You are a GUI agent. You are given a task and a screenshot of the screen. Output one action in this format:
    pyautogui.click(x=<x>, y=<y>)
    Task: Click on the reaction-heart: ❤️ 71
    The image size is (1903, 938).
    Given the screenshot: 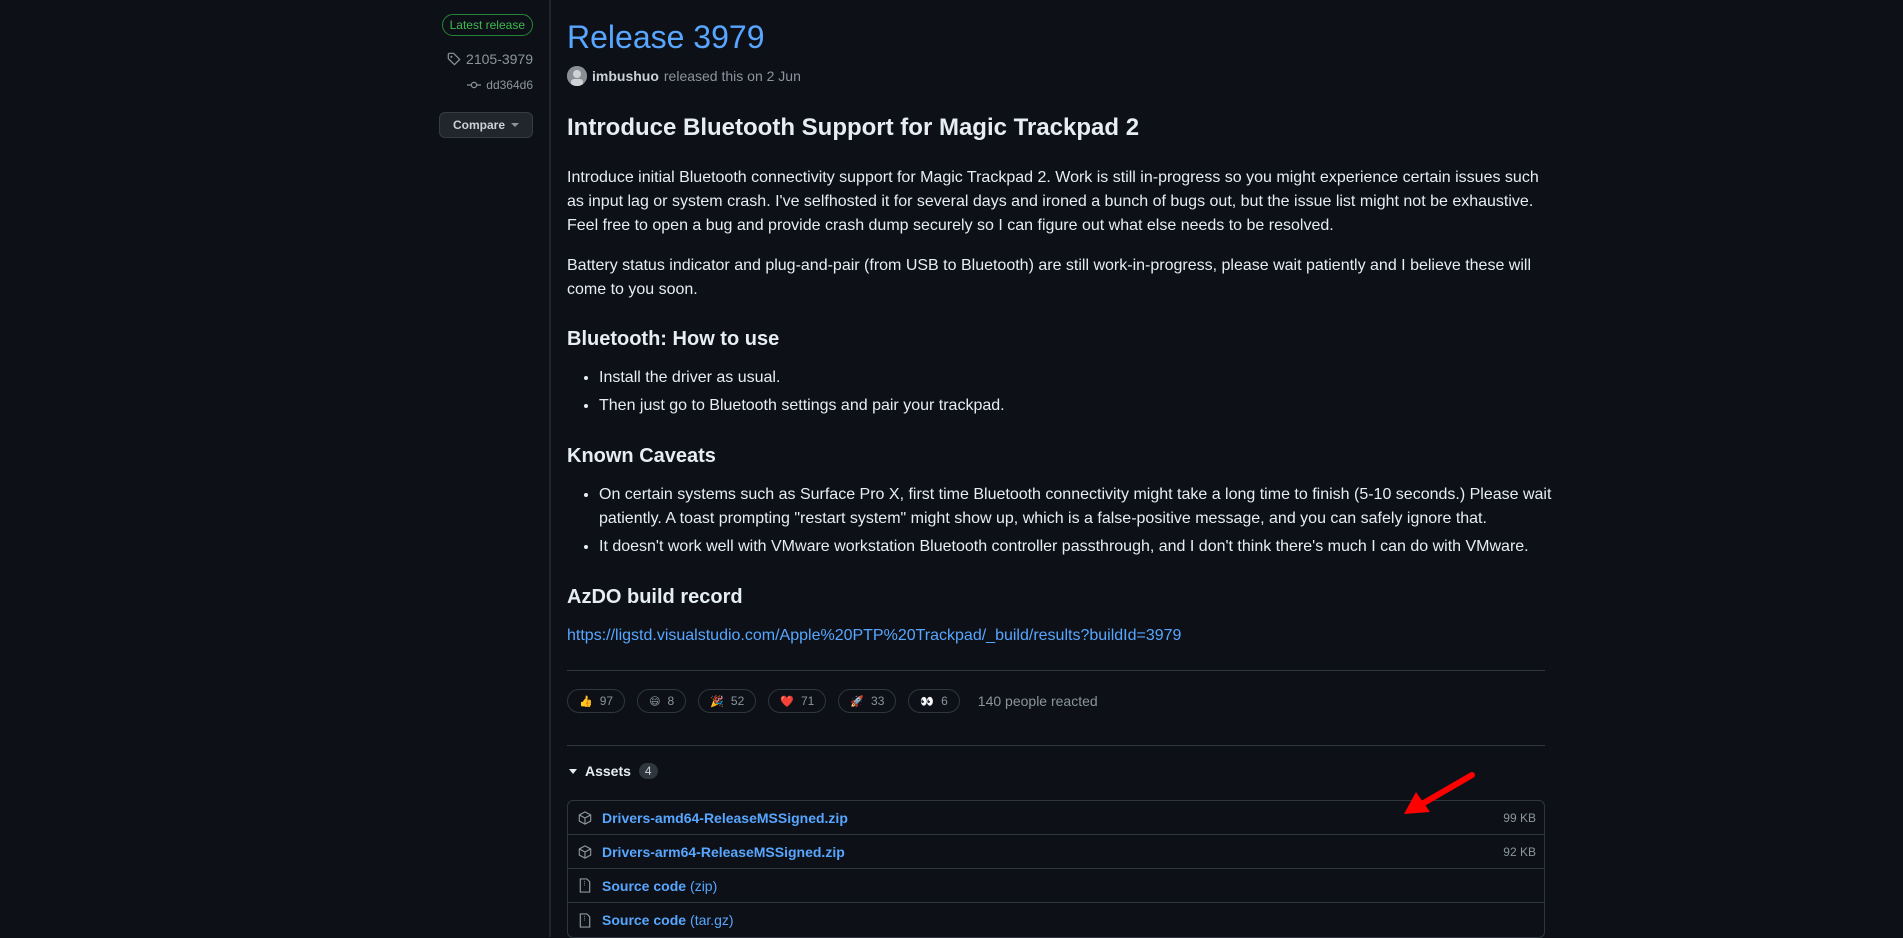 What is the action you would take?
    pyautogui.click(x=797, y=701)
    